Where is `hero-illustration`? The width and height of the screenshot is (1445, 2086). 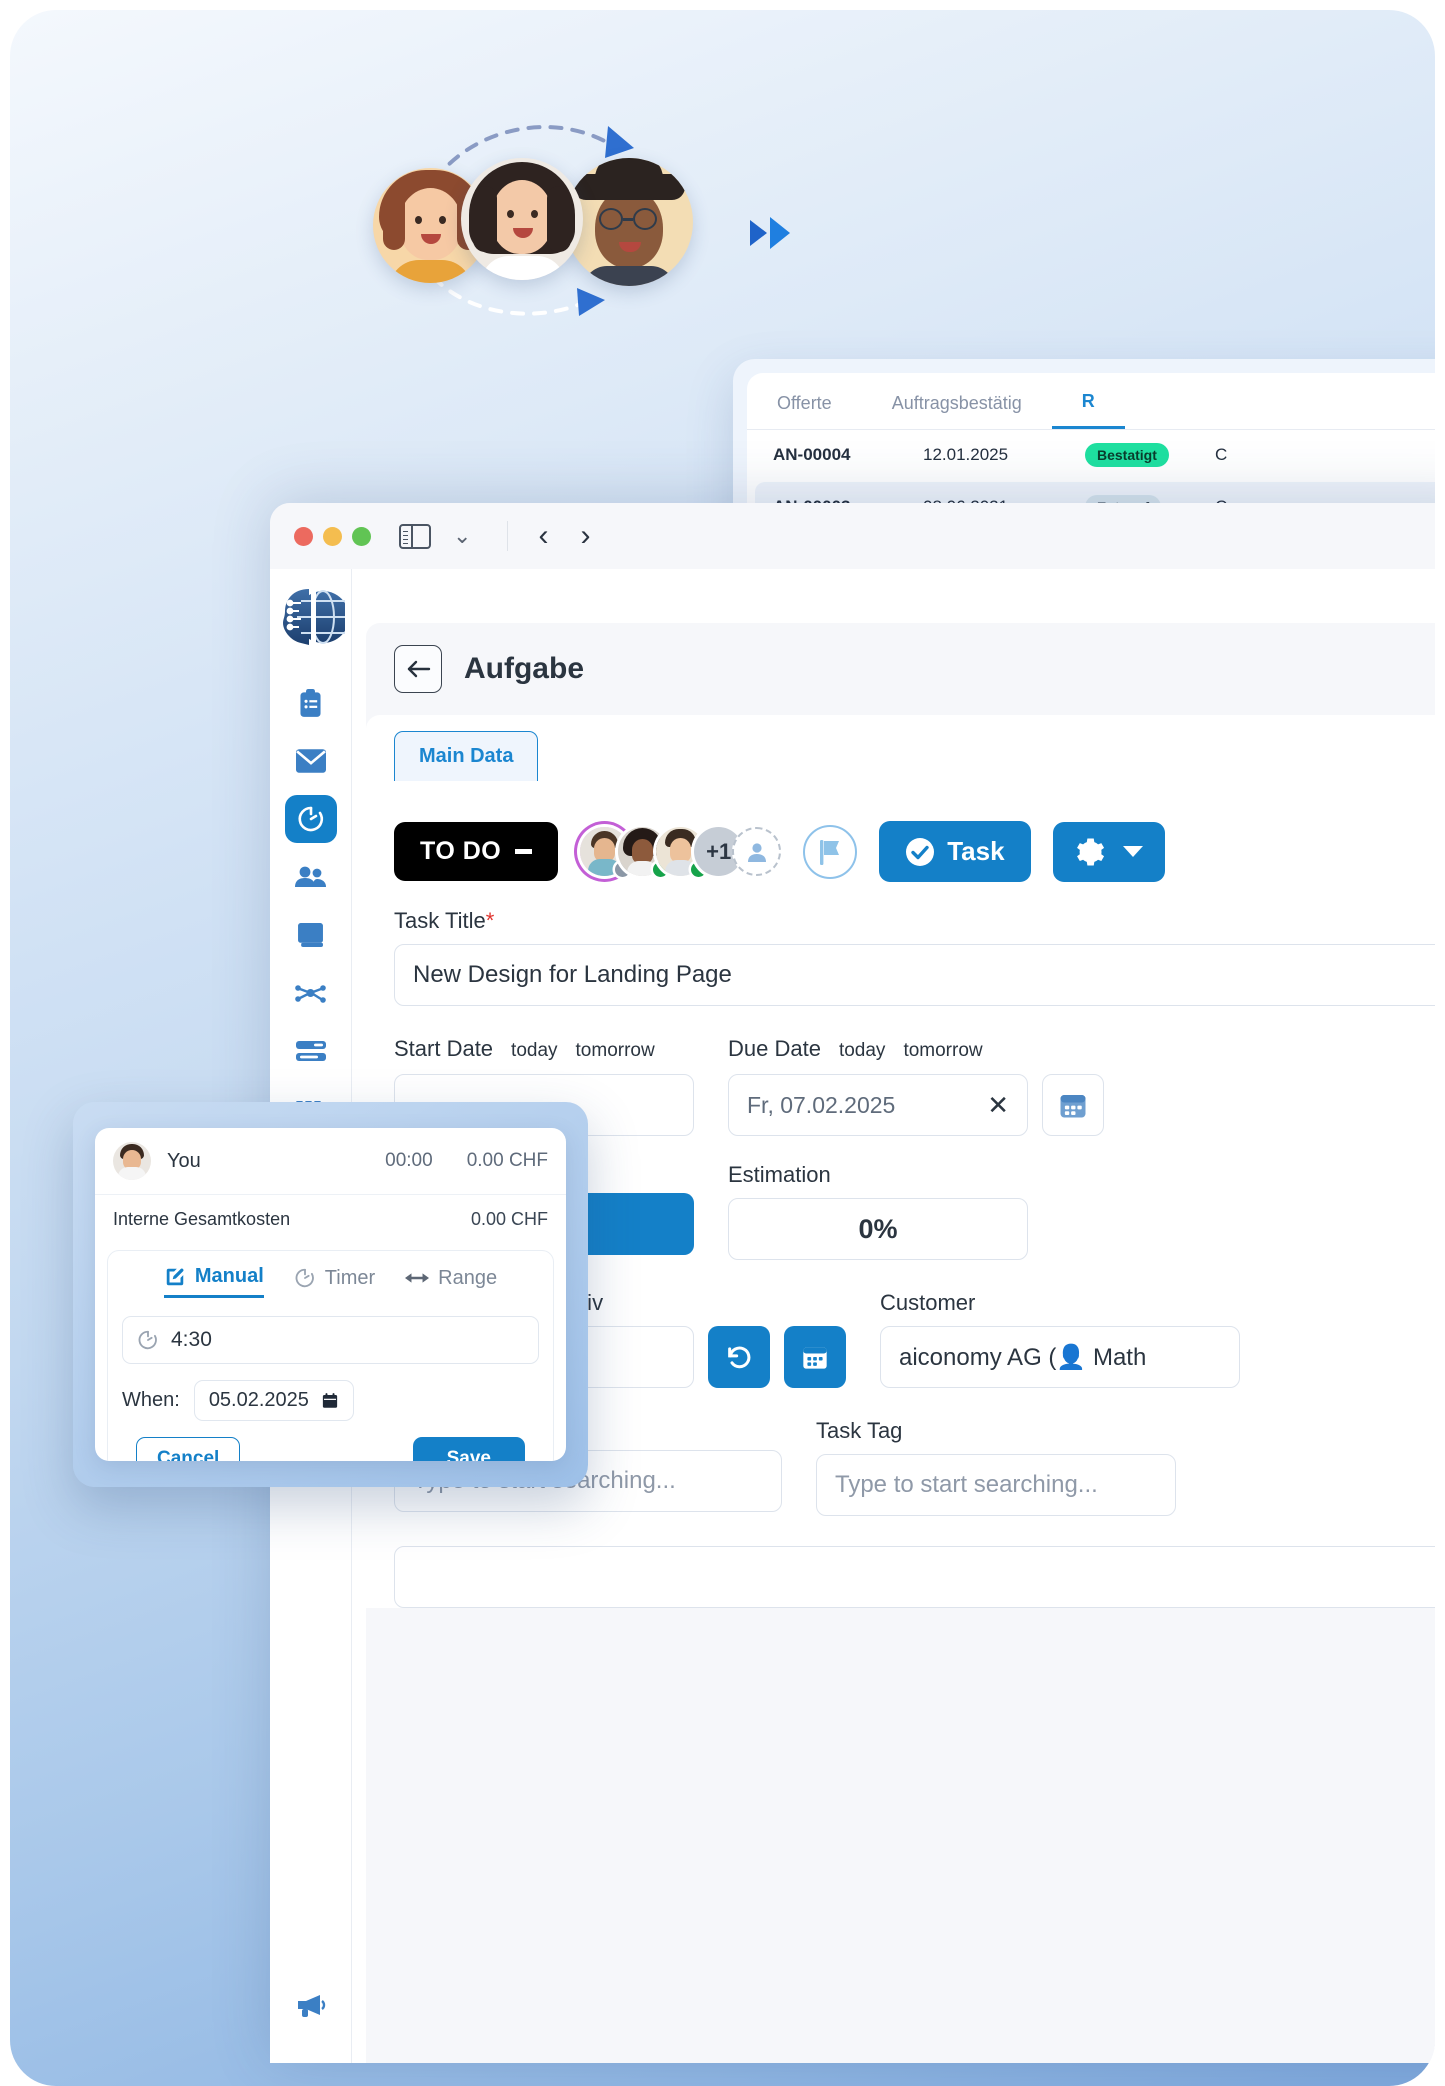 hero-illustration is located at coordinates (585, 225).